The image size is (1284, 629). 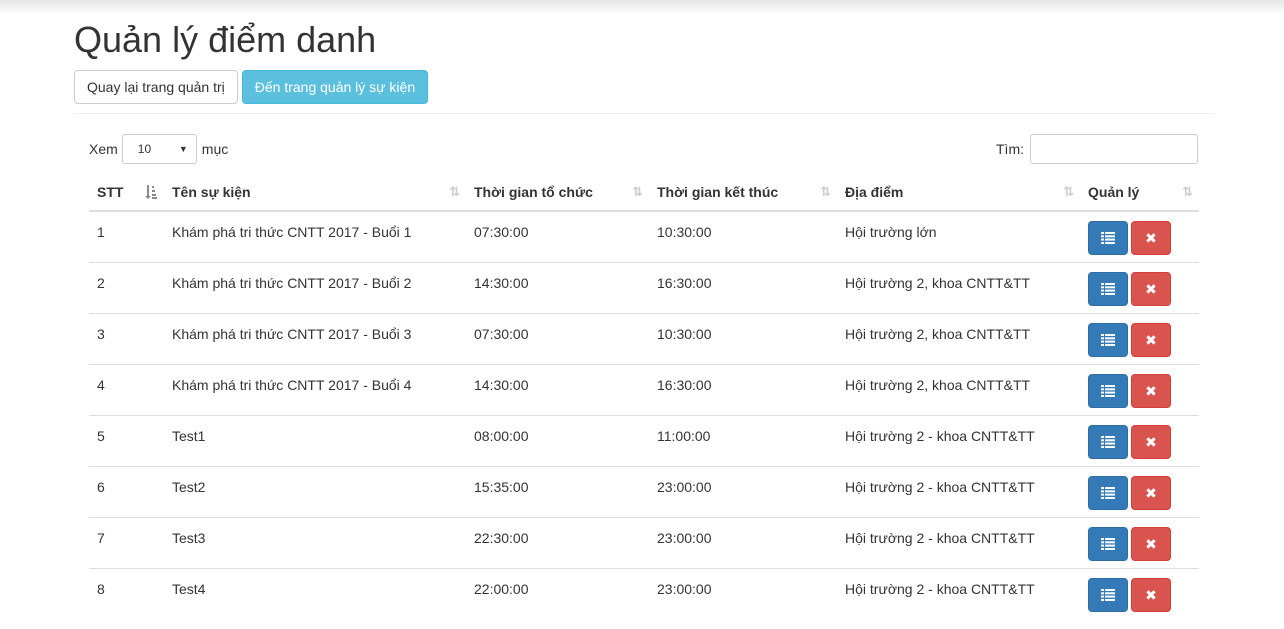 I want to click on search-control: Tìm:, so click(x=1097, y=149).